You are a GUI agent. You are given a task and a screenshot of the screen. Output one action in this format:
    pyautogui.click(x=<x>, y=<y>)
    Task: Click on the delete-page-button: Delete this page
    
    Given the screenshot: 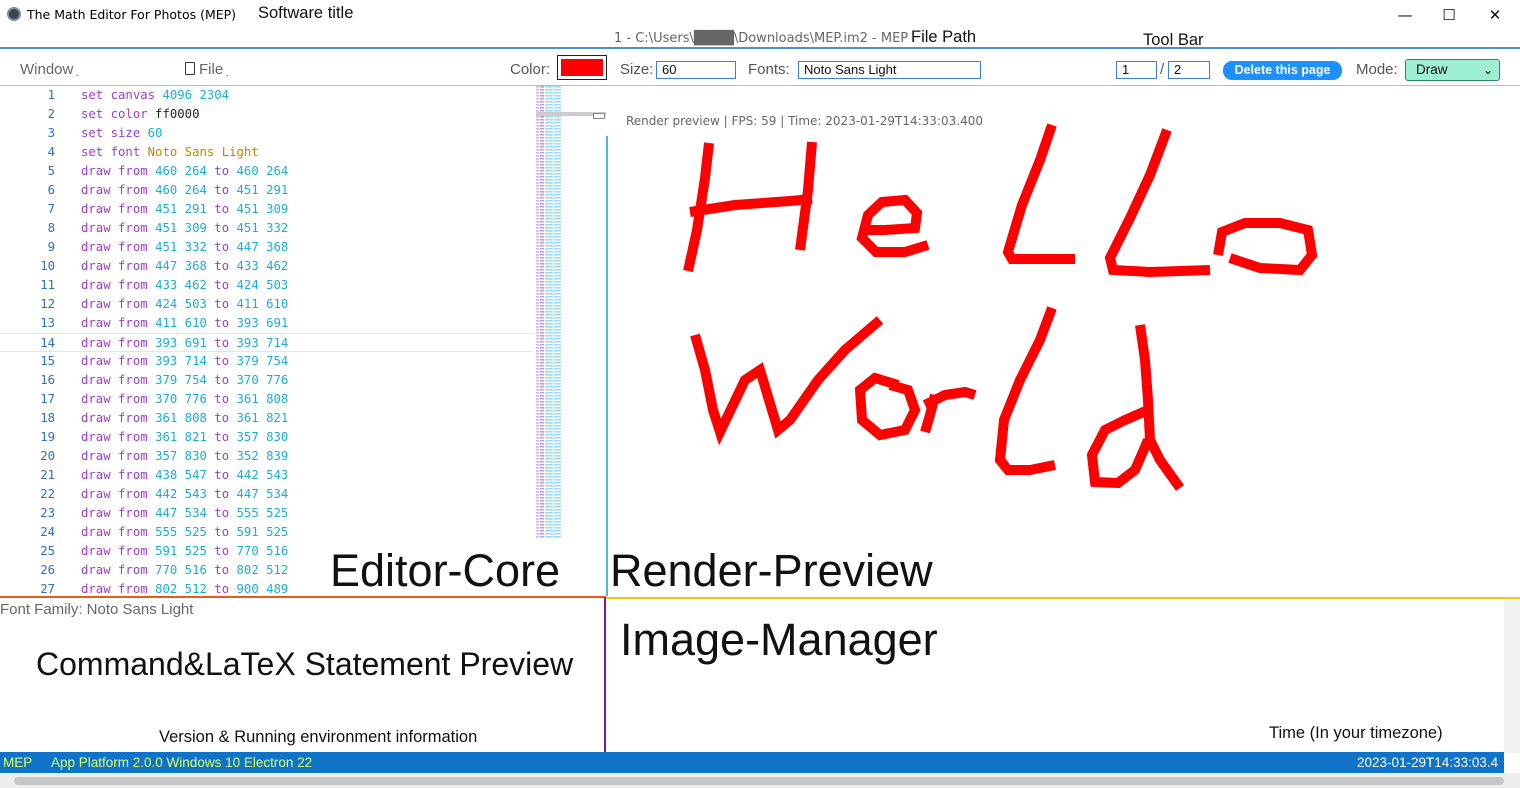 What is the action you would take?
    pyautogui.click(x=1282, y=70)
    